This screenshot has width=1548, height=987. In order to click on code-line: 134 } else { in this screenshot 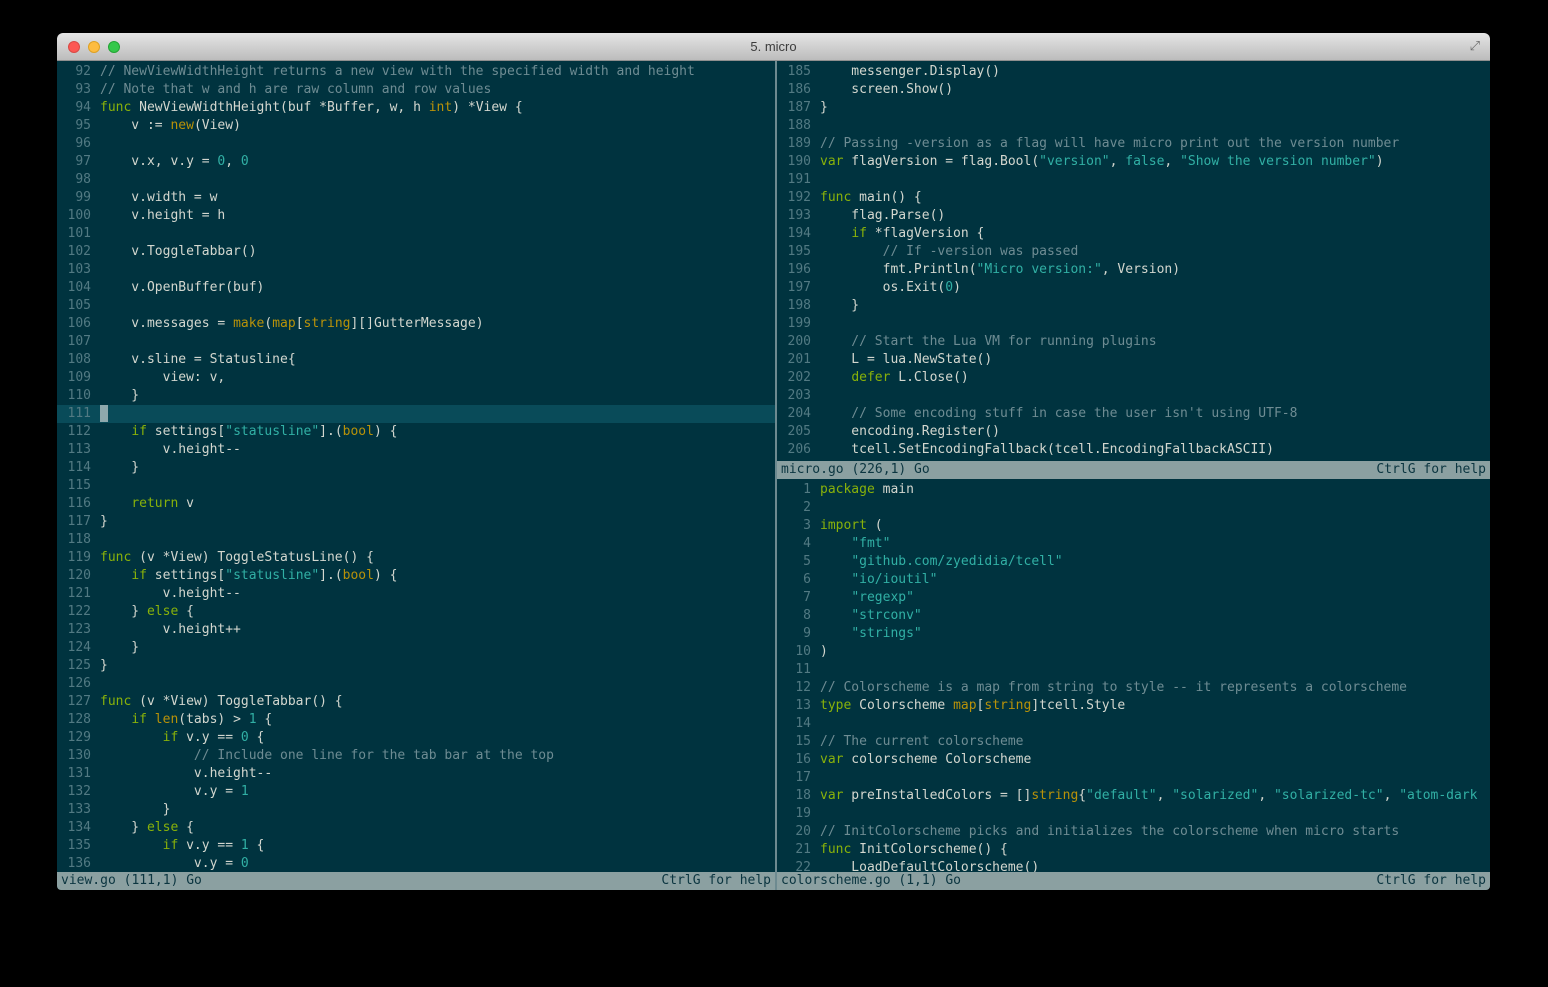, I will do `click(416, 828)`.